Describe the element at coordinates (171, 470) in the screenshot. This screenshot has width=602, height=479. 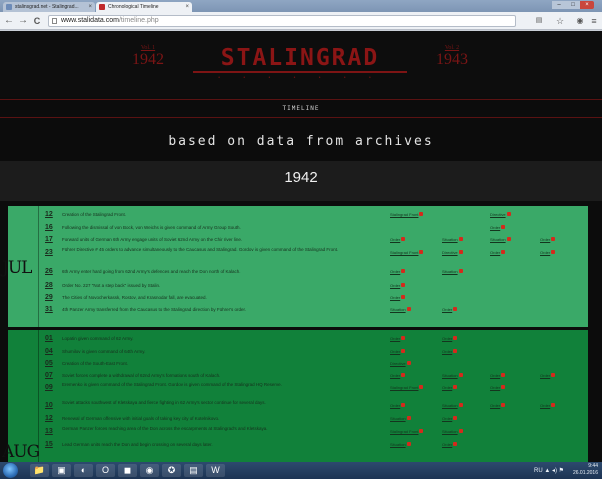
I see `taskbar-app-icon: ✪` at that location.